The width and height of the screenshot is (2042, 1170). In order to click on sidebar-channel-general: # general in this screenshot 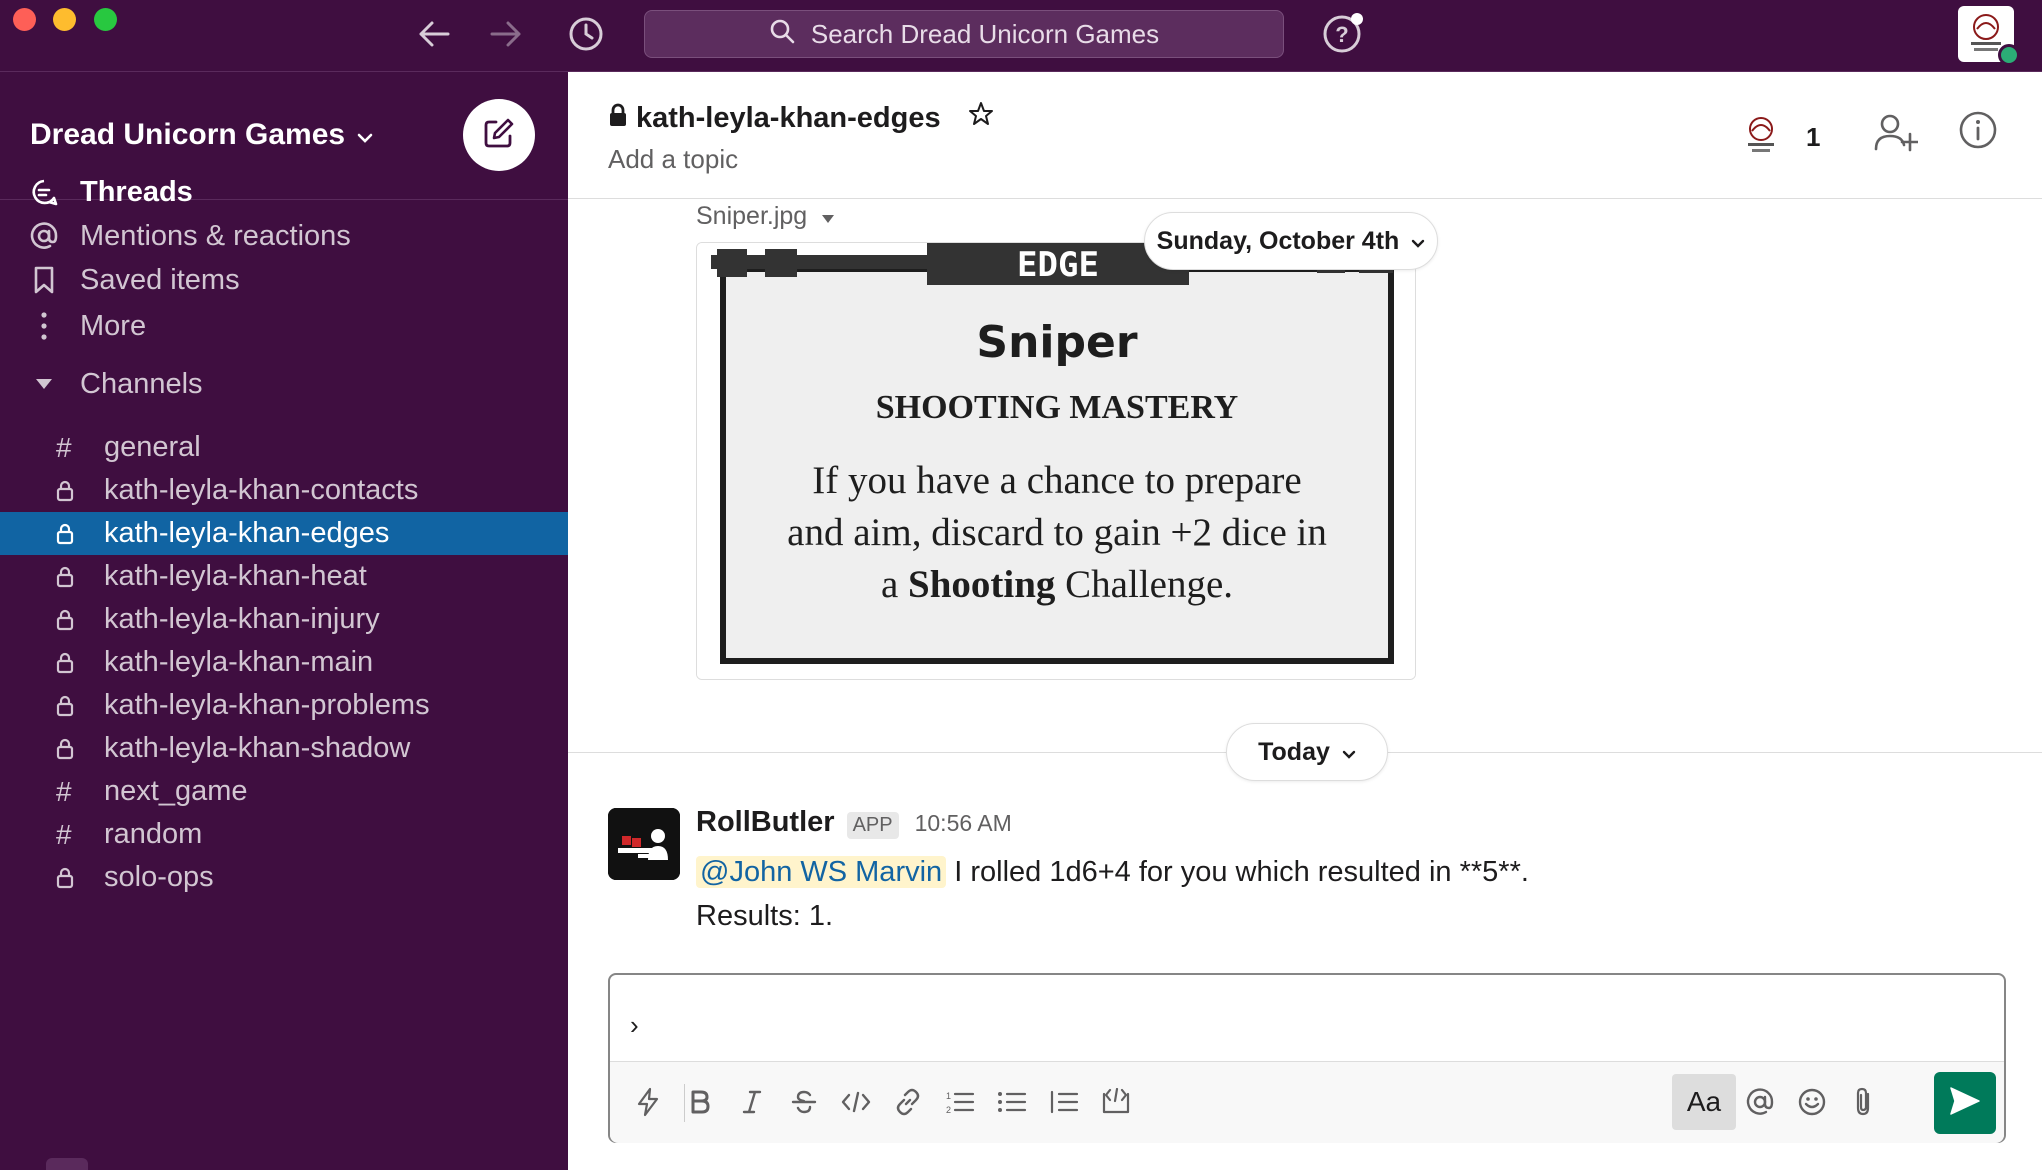, I will do `click(284, 447)`.